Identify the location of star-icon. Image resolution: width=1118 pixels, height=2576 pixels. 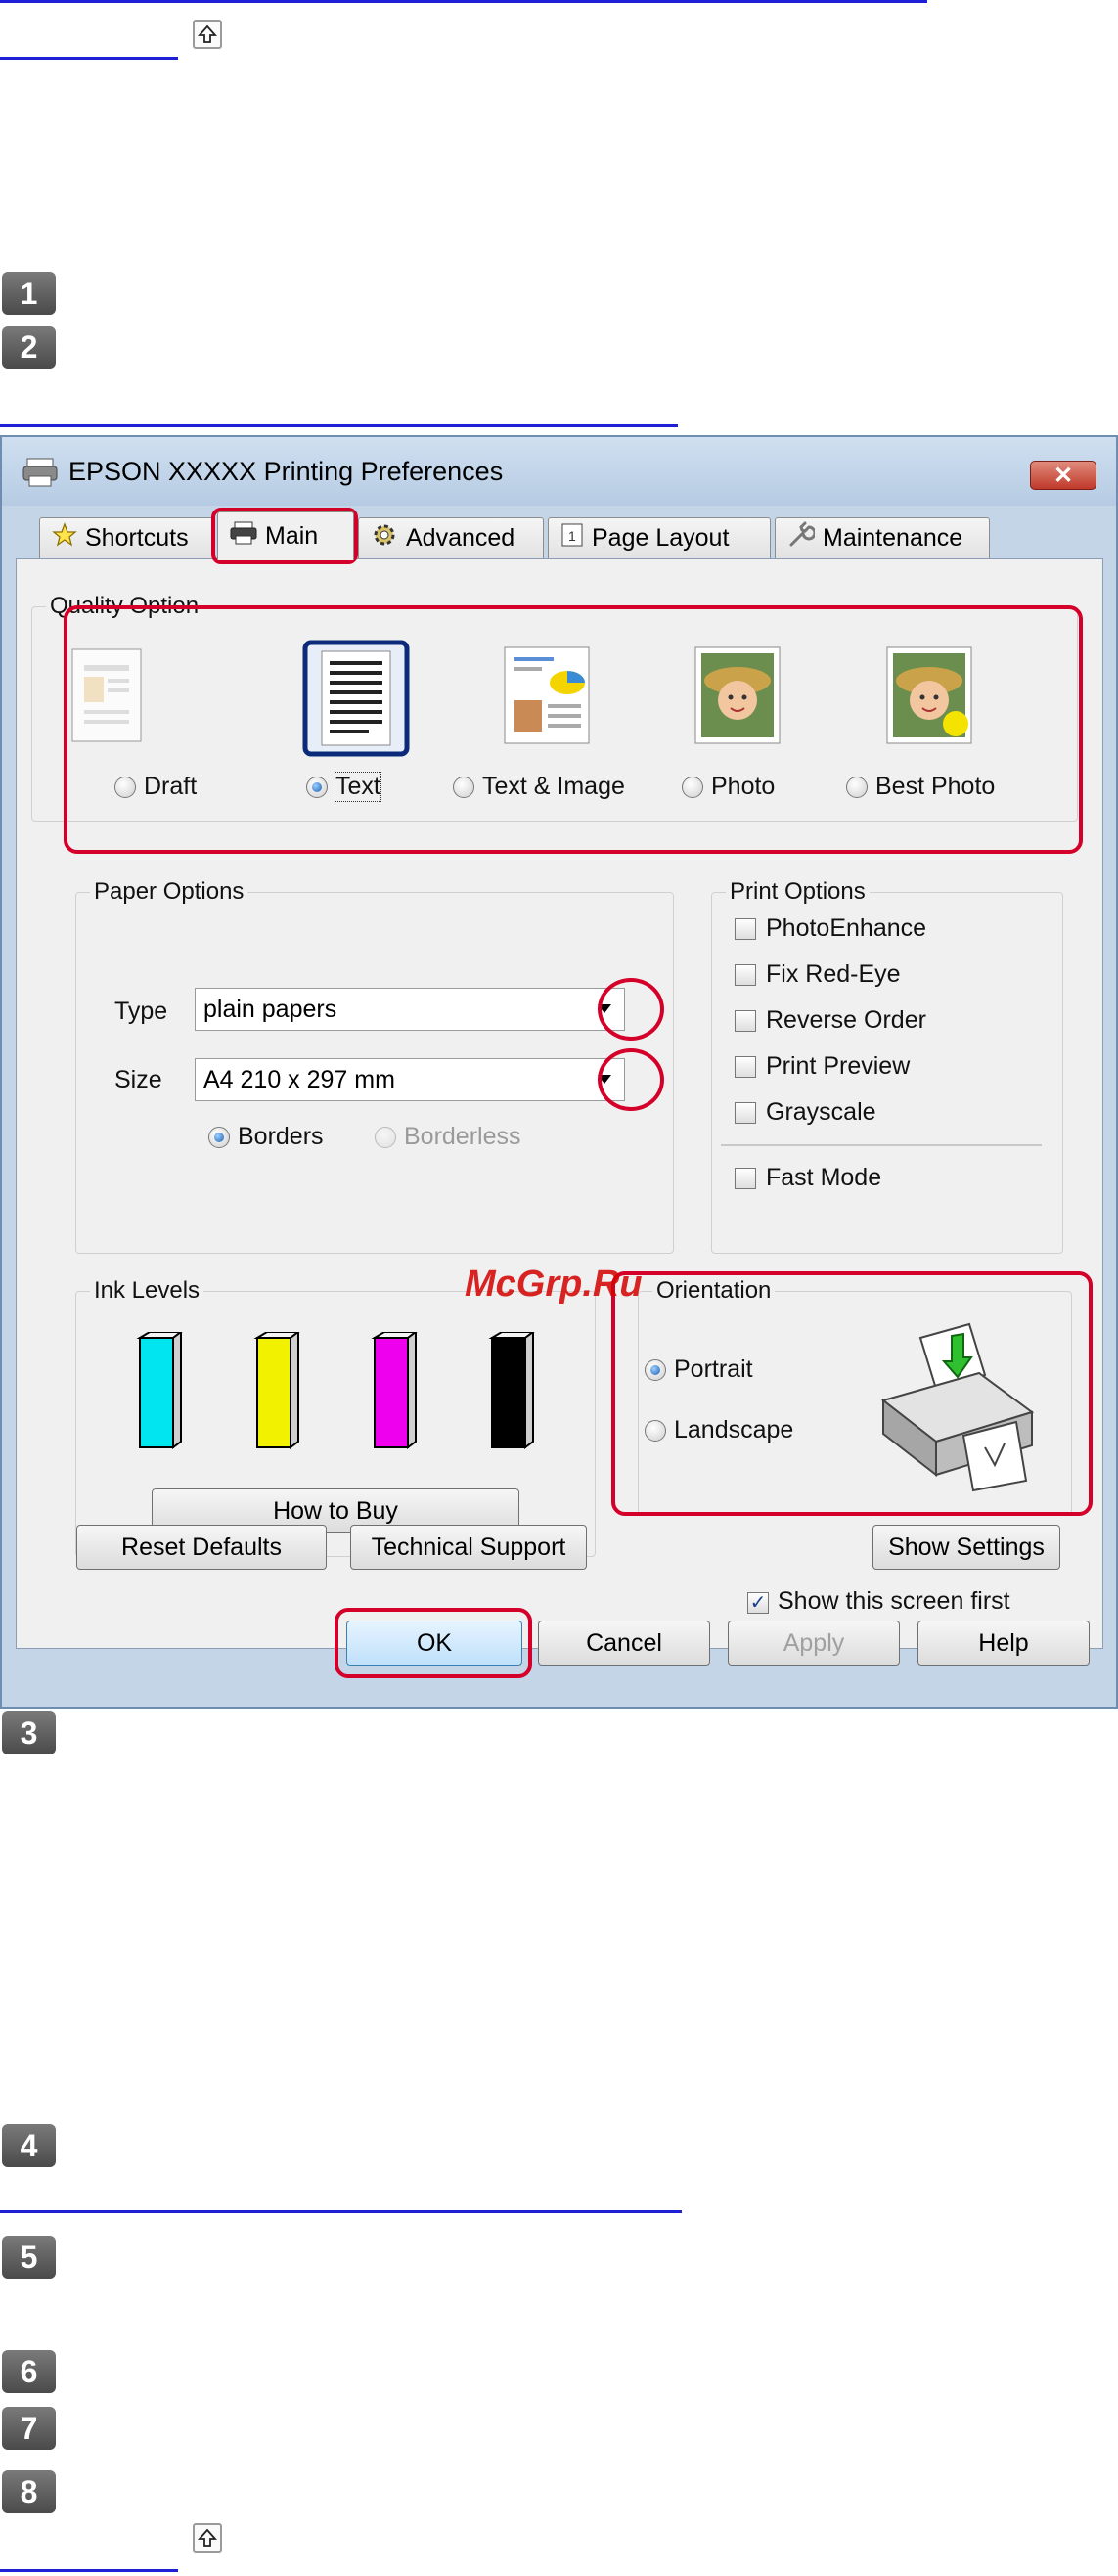
(64, 538).